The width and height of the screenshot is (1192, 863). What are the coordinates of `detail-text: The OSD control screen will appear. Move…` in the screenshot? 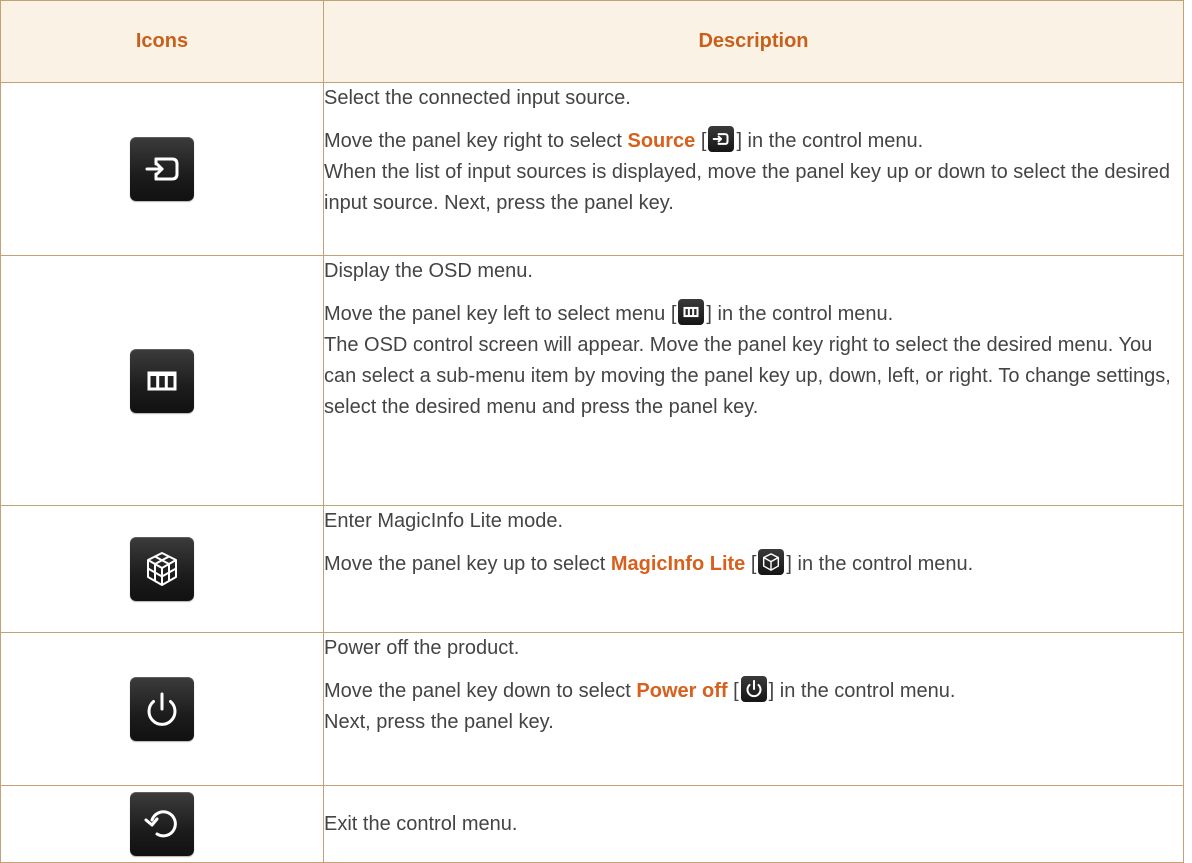 It's located at (747, 376).